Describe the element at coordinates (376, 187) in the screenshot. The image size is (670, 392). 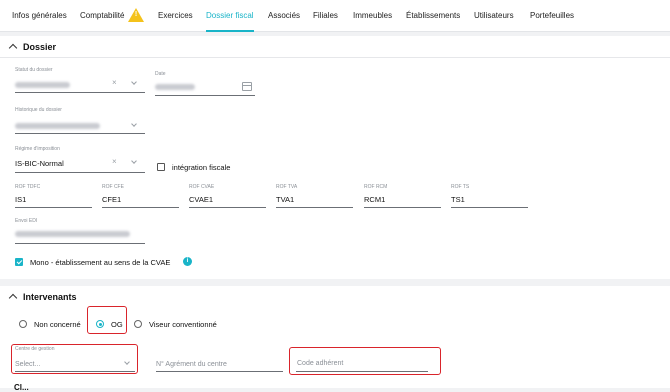
I see `rof-rcm-label: ROF RCM` at that location.